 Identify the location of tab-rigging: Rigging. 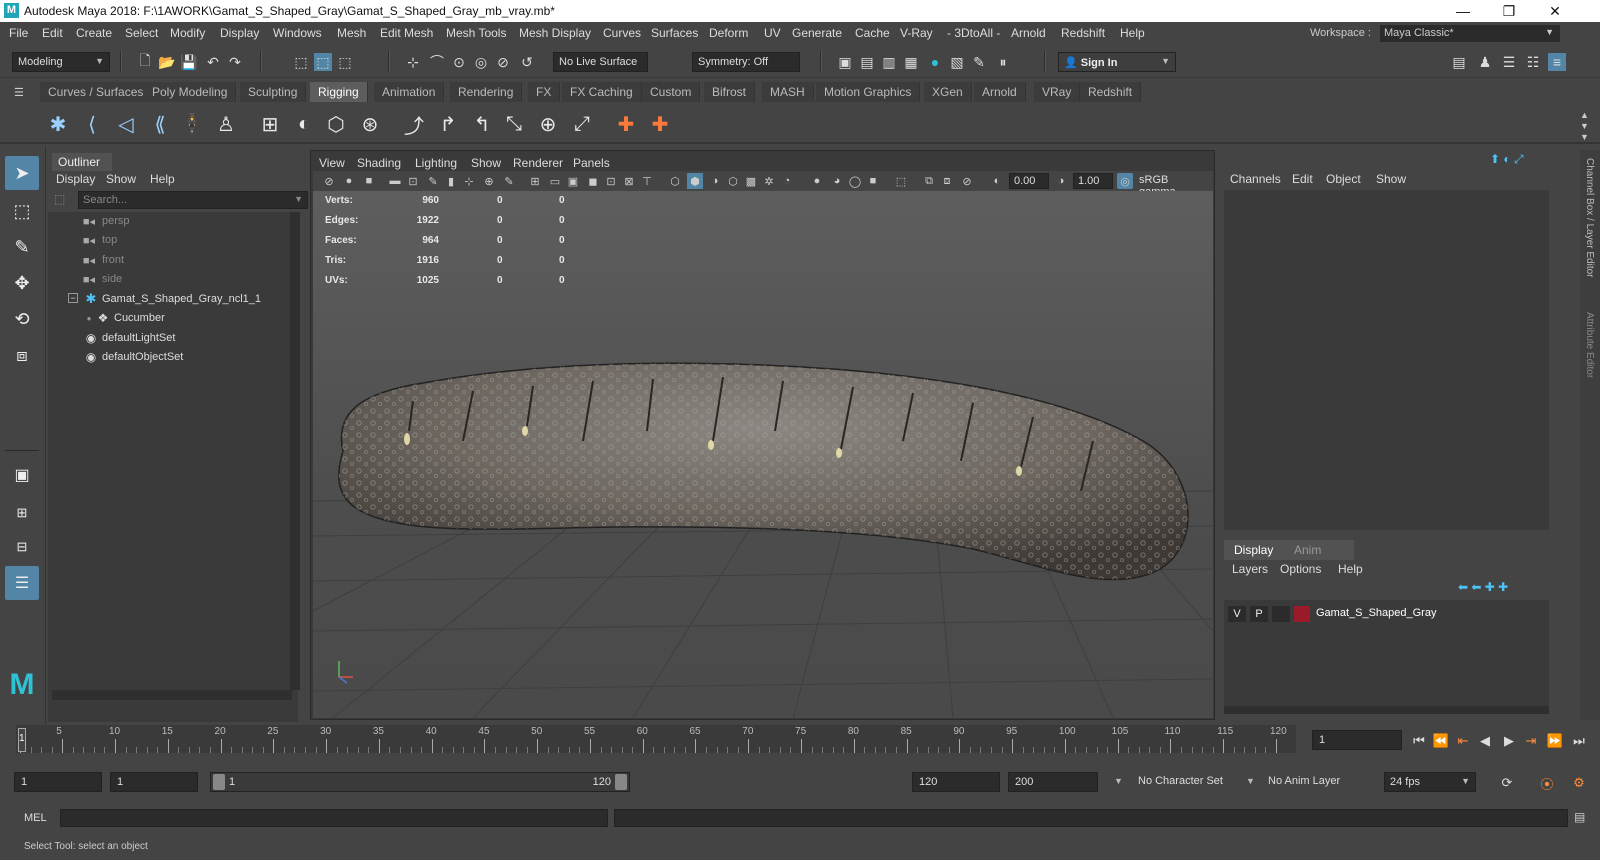
(339, 92).